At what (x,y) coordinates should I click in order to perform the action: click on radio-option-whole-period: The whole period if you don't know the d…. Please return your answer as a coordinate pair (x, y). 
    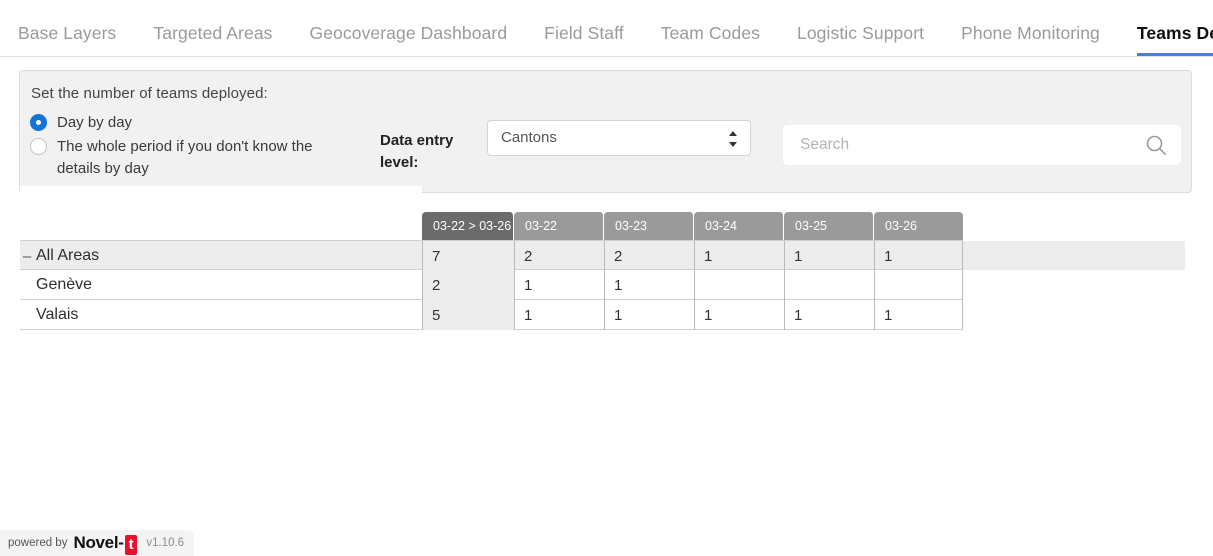
    Looking at the image, I should click on (178, 158).